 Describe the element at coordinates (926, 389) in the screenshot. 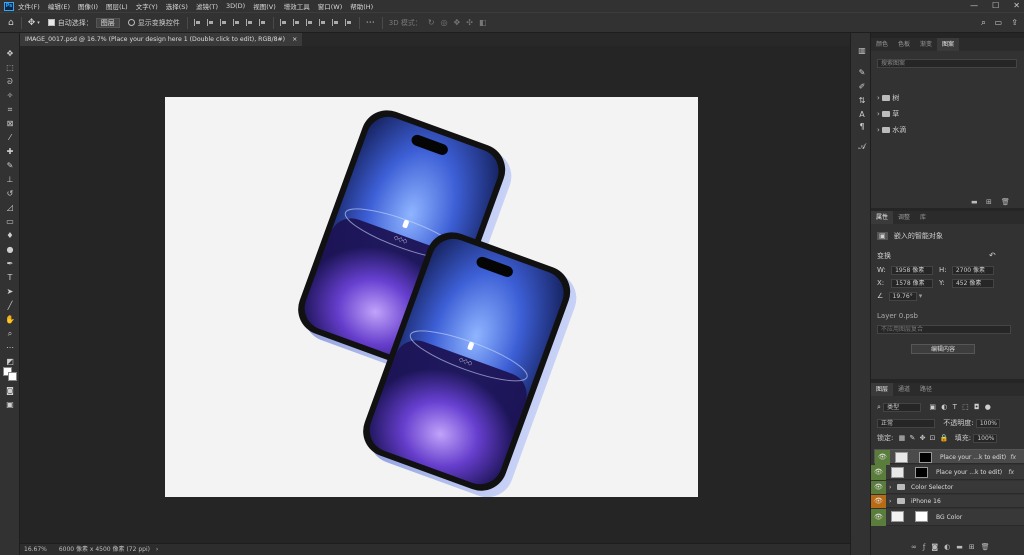

I see `tab-paths: 路径` at that location.